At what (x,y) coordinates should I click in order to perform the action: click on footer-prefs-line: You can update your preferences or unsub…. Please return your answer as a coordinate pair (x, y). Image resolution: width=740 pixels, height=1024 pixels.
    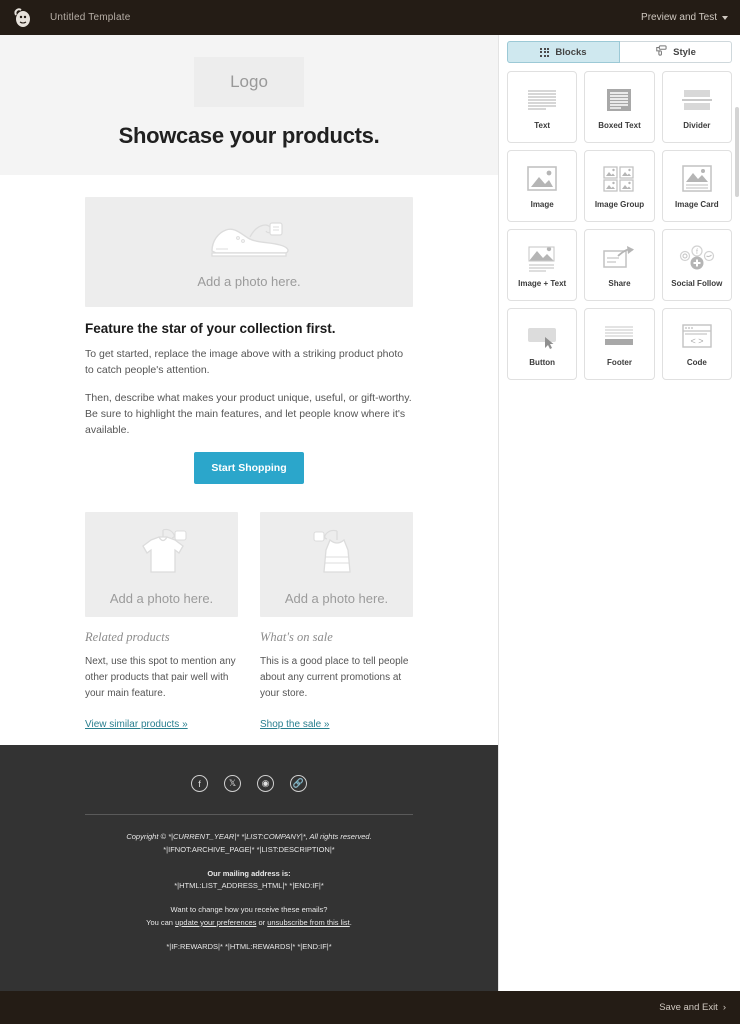
    Looking at the image, I should click on (249, 923).